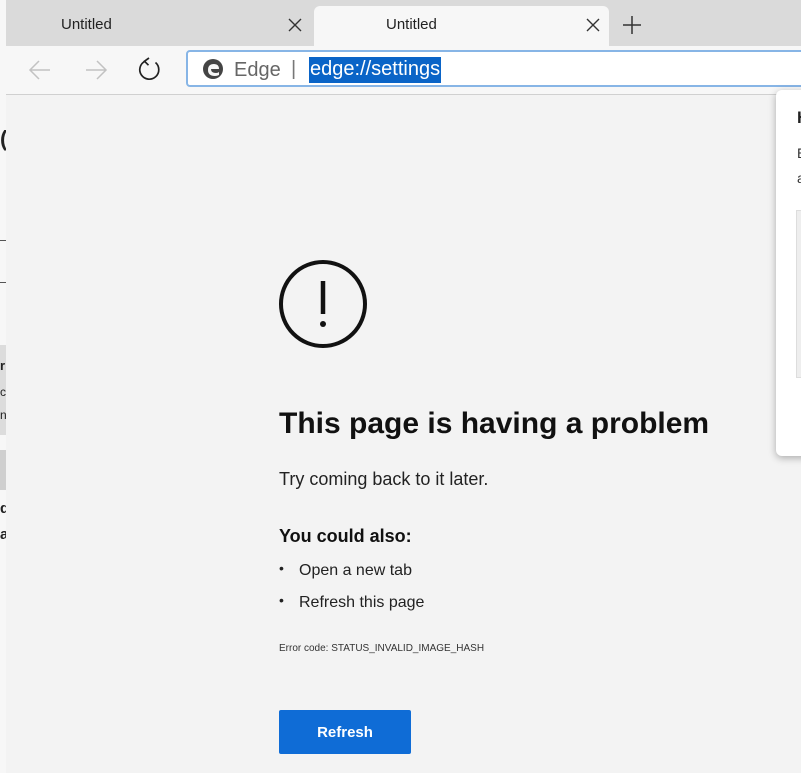 The width and height of the screenshot is (801, 773). I want to click on suggestion-refresh-page: Refresh this page, so click(351, 605).